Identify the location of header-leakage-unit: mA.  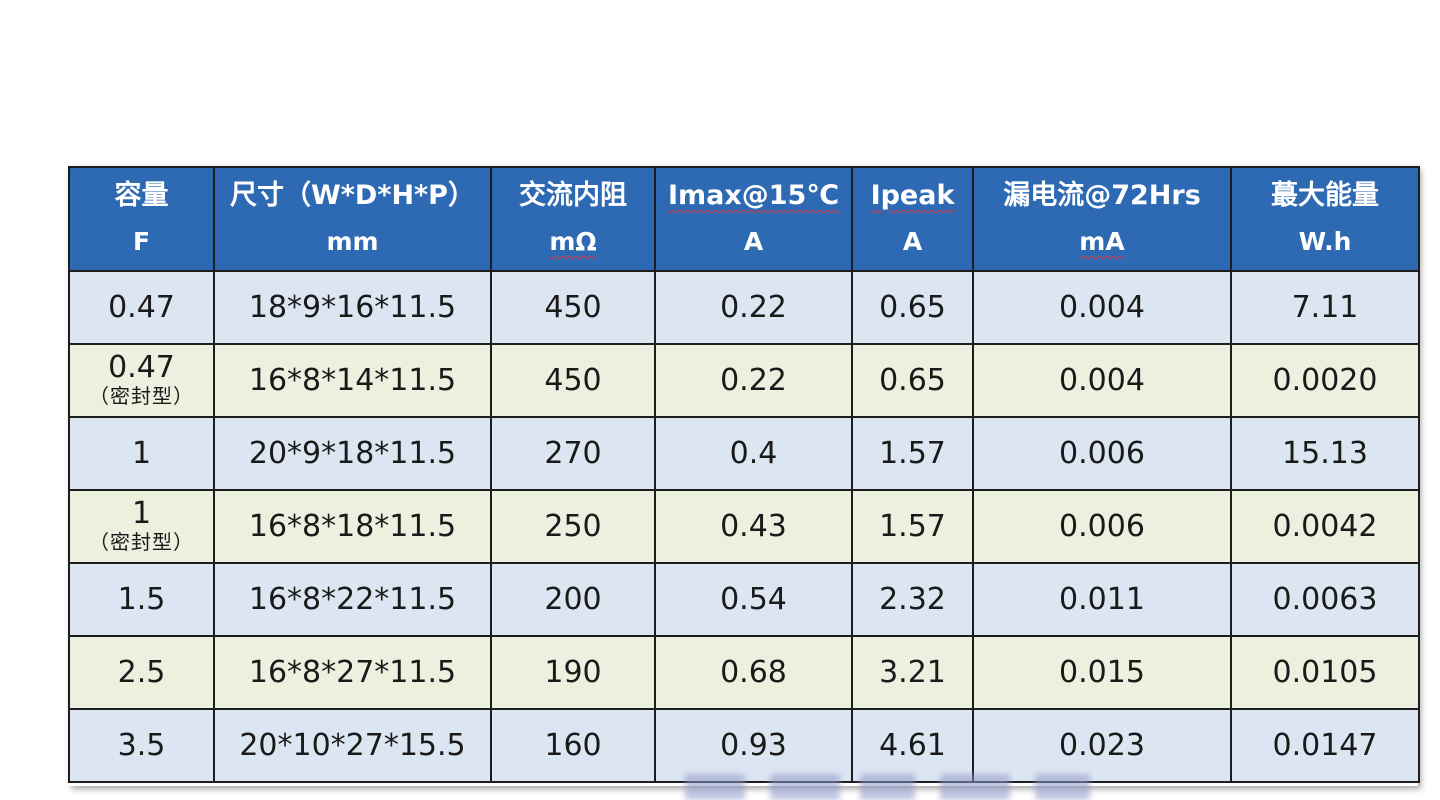
(1102, 241).